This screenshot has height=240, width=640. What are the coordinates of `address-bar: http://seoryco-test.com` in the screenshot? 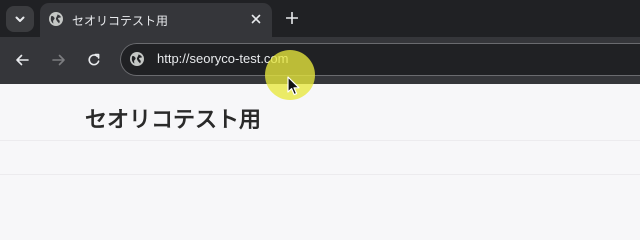 It's located at (380, 59).